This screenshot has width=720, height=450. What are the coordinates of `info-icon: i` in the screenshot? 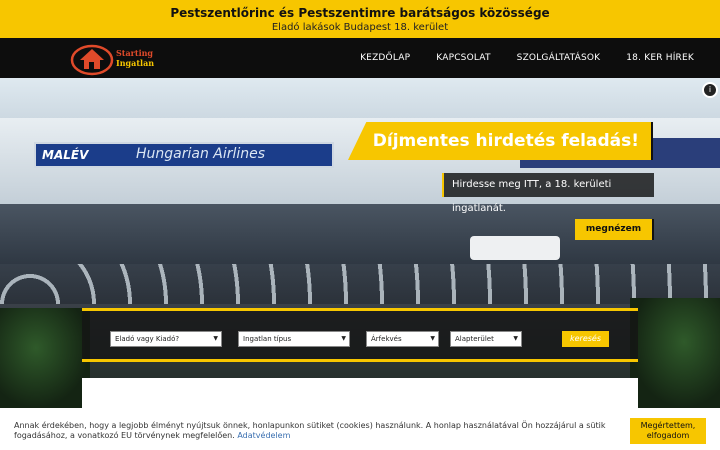 It's located at (710, 90).